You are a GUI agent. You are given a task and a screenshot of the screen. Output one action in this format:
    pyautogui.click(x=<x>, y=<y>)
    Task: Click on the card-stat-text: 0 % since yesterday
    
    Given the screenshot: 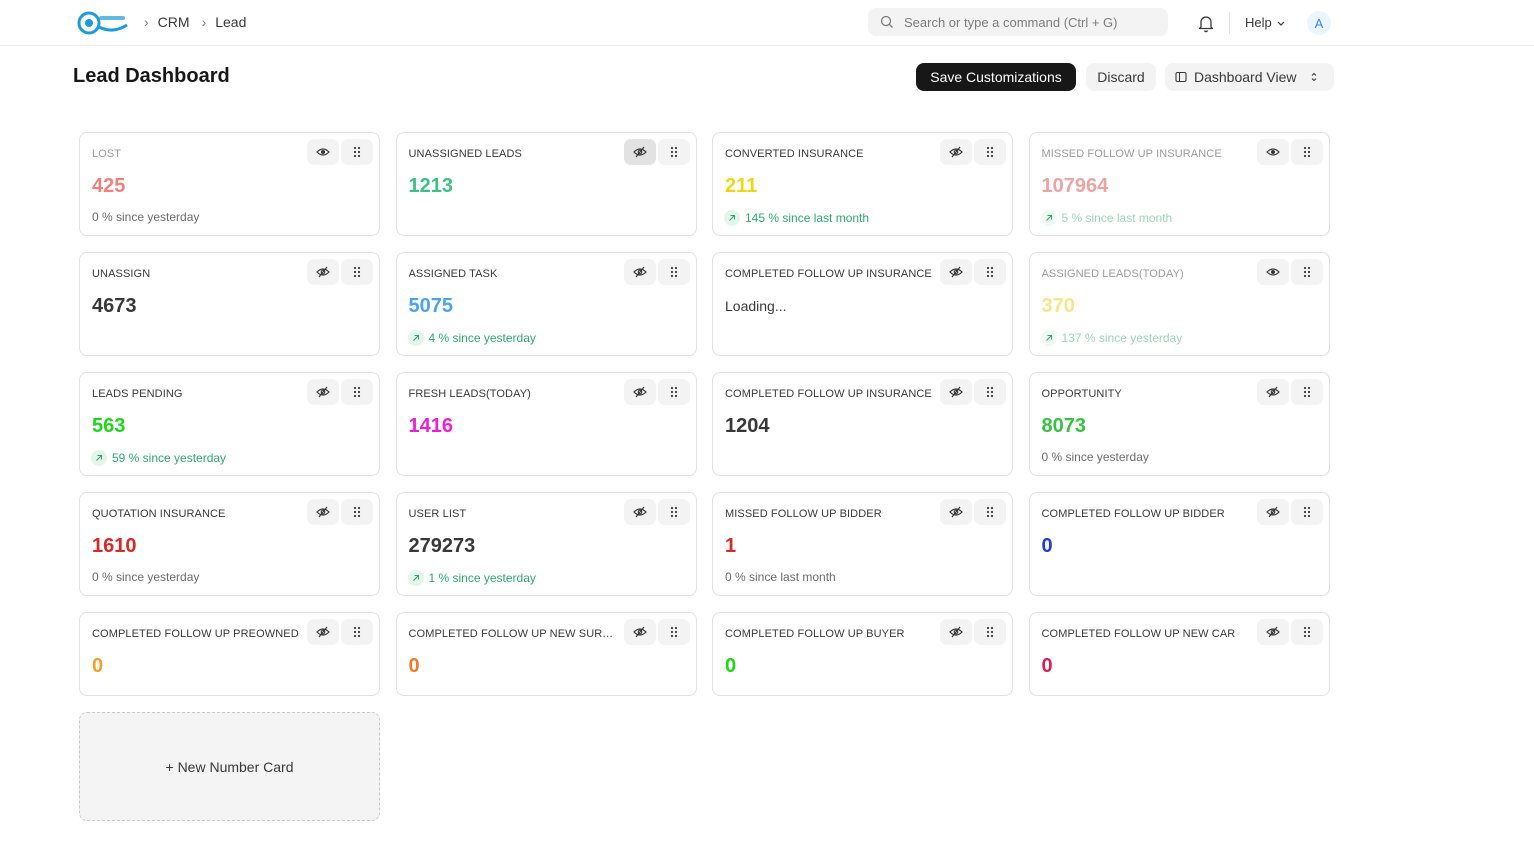 What is the action you would take?
    pyautogui.click(x=146, y=577)
    